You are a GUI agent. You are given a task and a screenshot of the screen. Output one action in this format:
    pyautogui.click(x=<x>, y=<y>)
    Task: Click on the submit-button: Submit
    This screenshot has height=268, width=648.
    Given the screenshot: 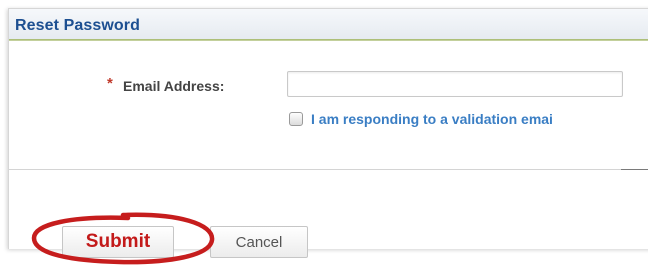 What is the action you would take?
    pyautogui.click(x=118, y=242)
    